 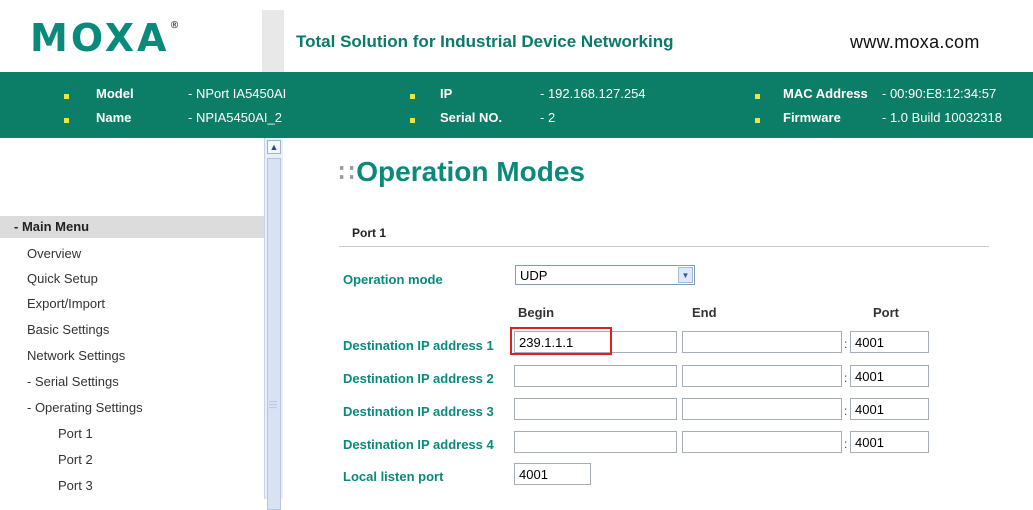 What do you see at coordinates (75, 485) in the screenshot?
I see `sidebar-item-port3: Port 3` at bounding box center [75, 485].